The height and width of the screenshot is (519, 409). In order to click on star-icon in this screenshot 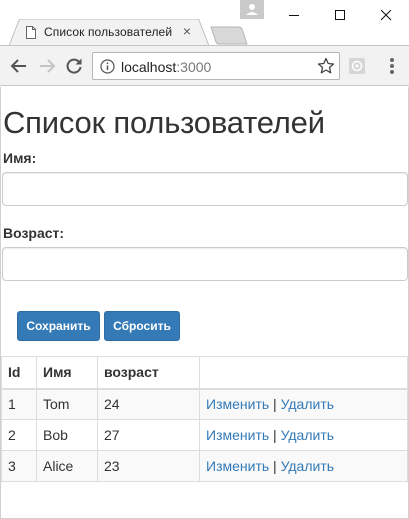, I will do `click(326, 66)`.